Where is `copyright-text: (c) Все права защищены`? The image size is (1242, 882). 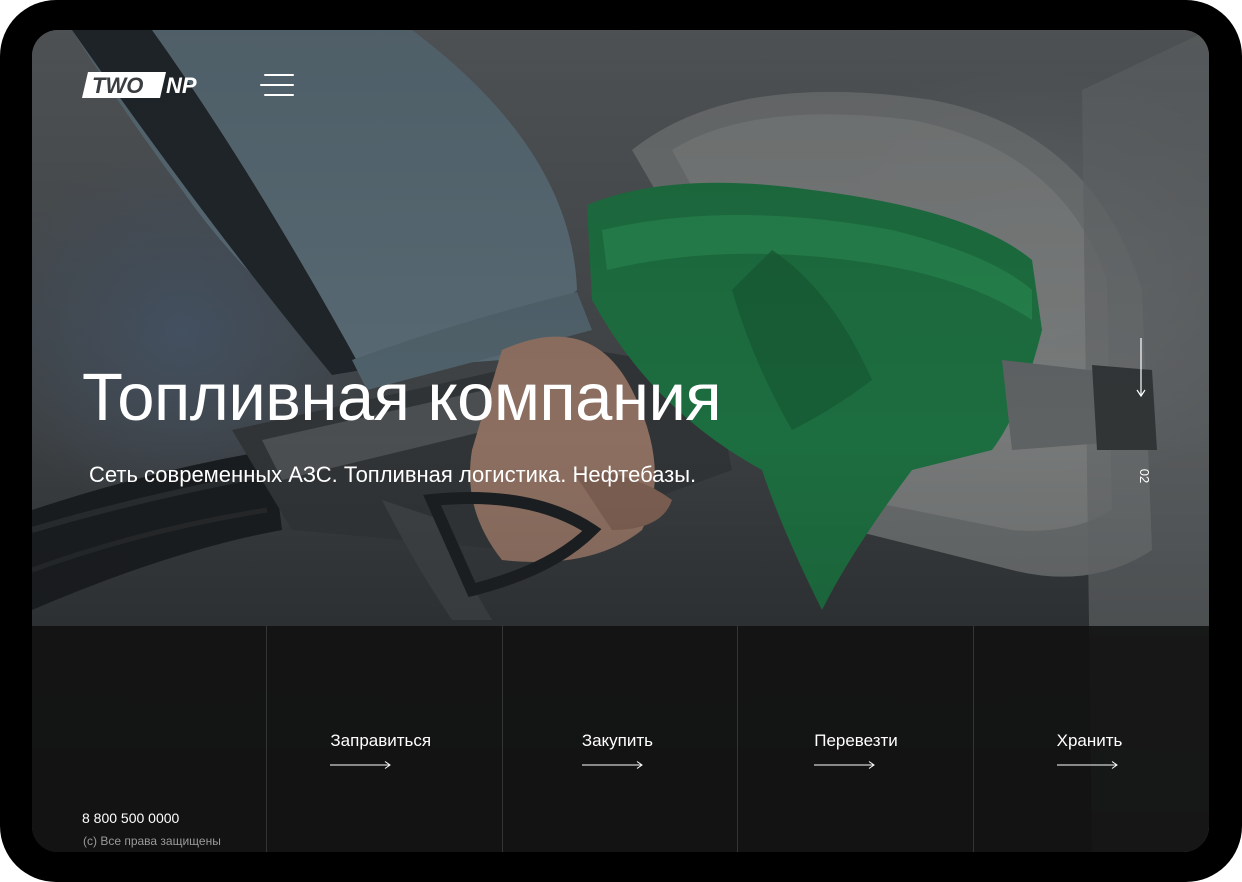
copyright-text: (c) Все права защищены is located at coordinates (152, 841).